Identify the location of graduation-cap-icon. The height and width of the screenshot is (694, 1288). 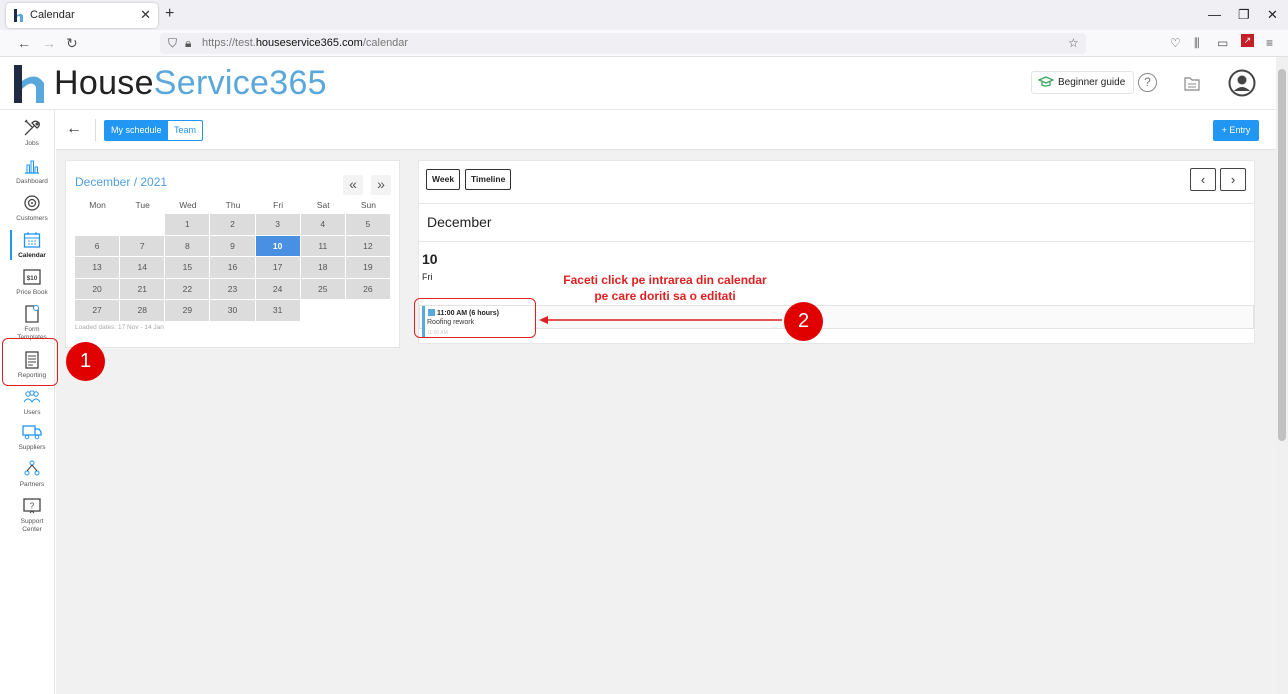
(1046, 81).